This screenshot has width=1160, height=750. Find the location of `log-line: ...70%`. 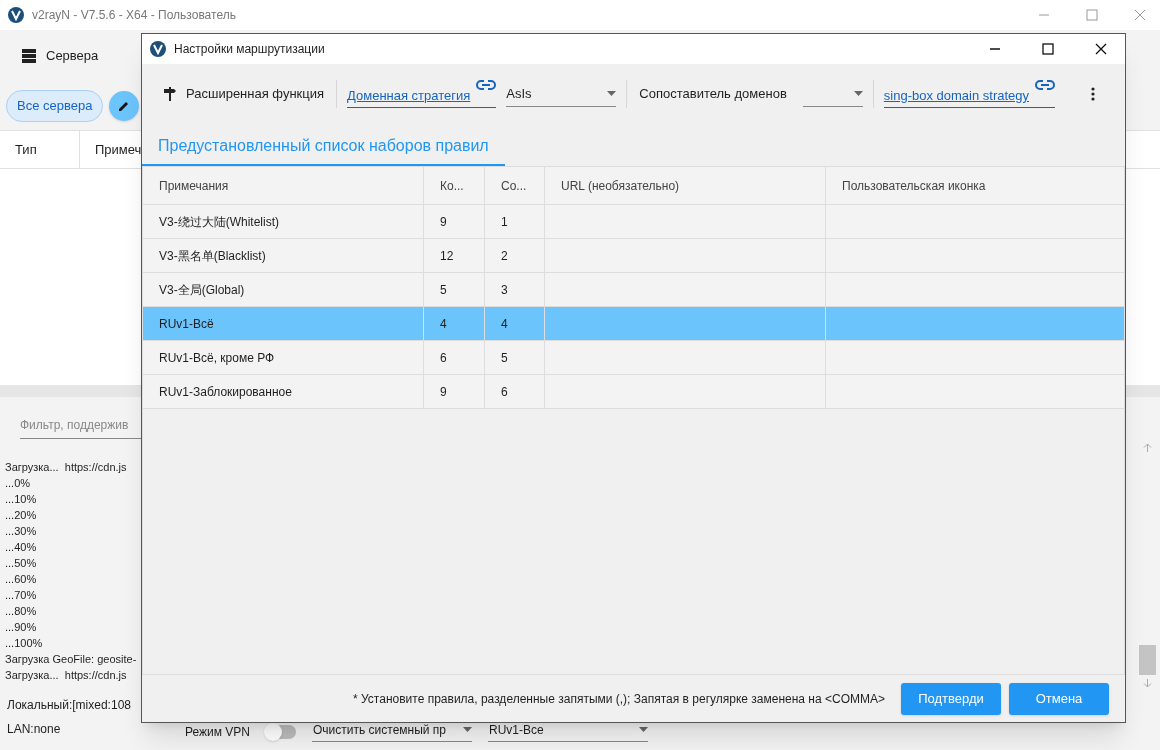

log-line: ...70% is located at coordinates (21, 595).